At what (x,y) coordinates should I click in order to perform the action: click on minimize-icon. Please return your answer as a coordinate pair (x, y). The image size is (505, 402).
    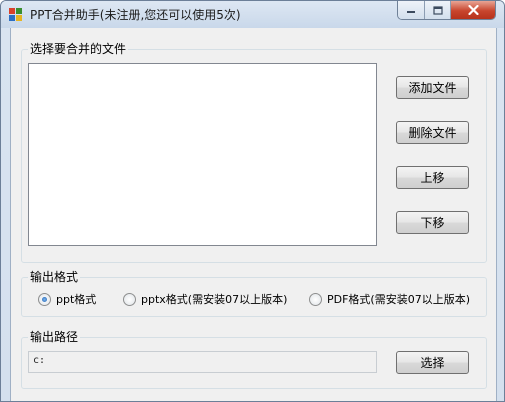
    Looking at the image, I should click on (411, 12).